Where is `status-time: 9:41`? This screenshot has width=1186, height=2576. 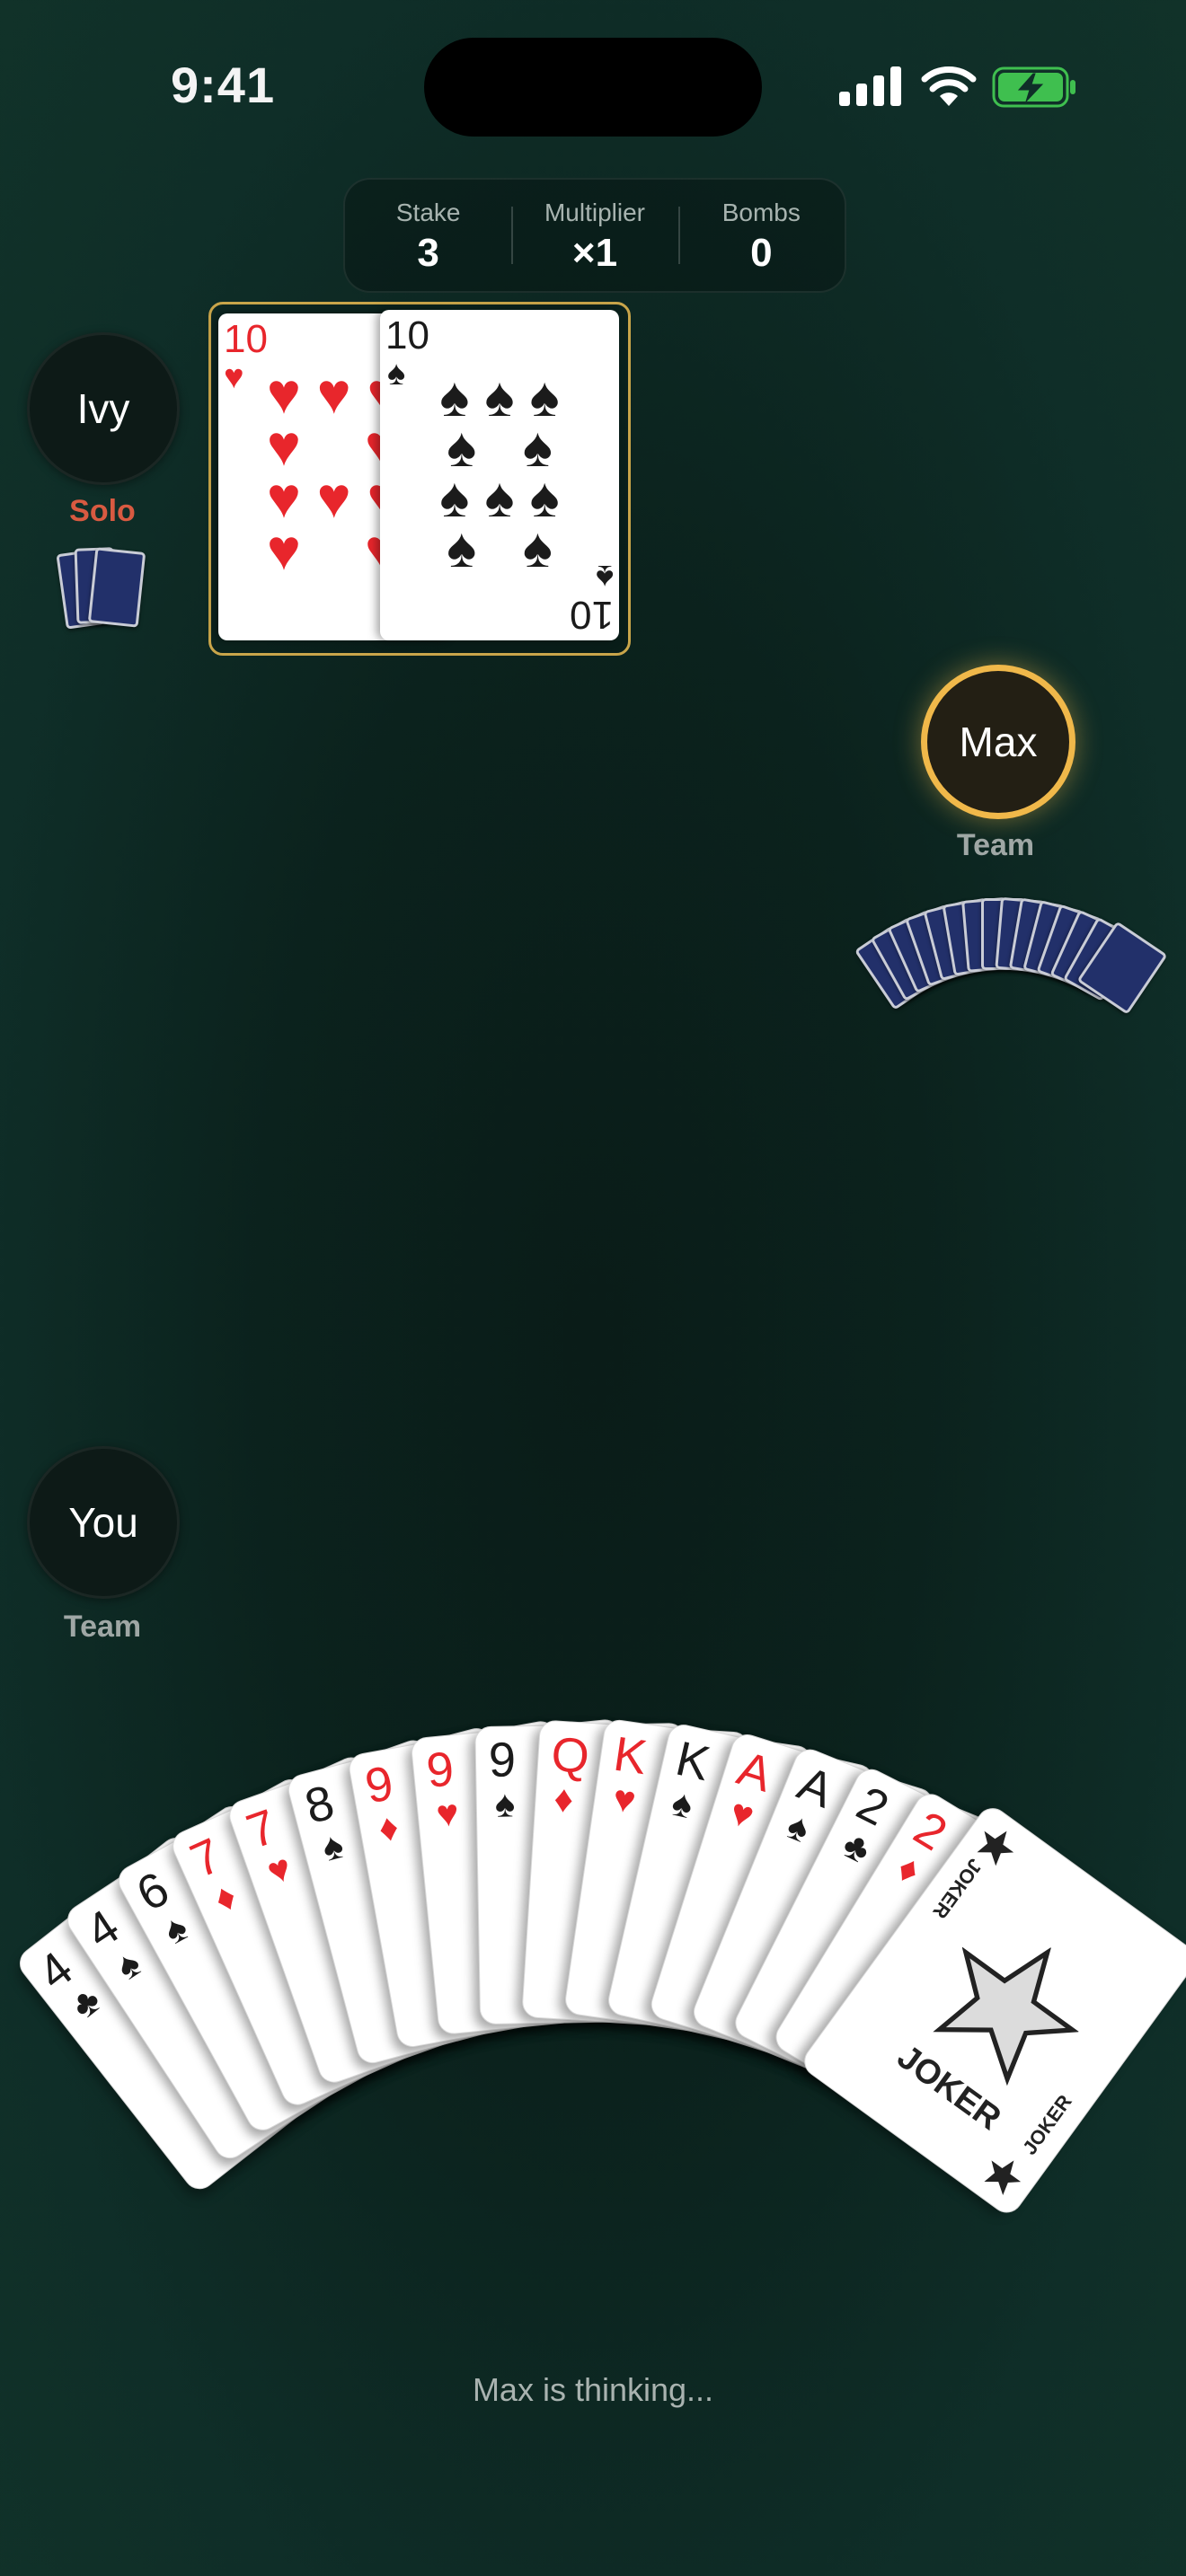 status-time: 9:41 is located at coordinates (223, 85).